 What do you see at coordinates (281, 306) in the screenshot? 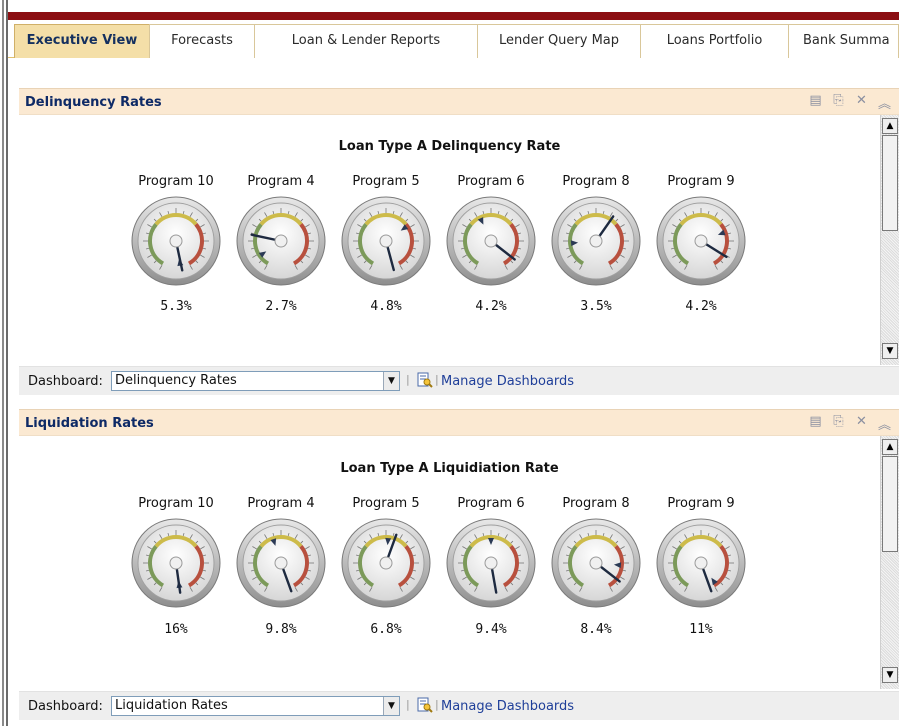
I see `gauge-value: 2.7%` at bounding box center [281, 306].